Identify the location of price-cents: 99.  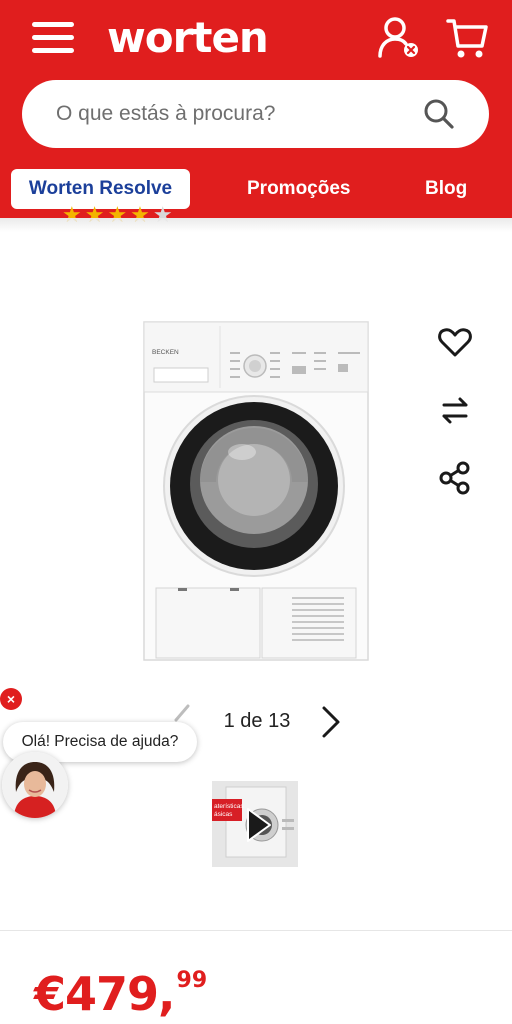
(192, 980).